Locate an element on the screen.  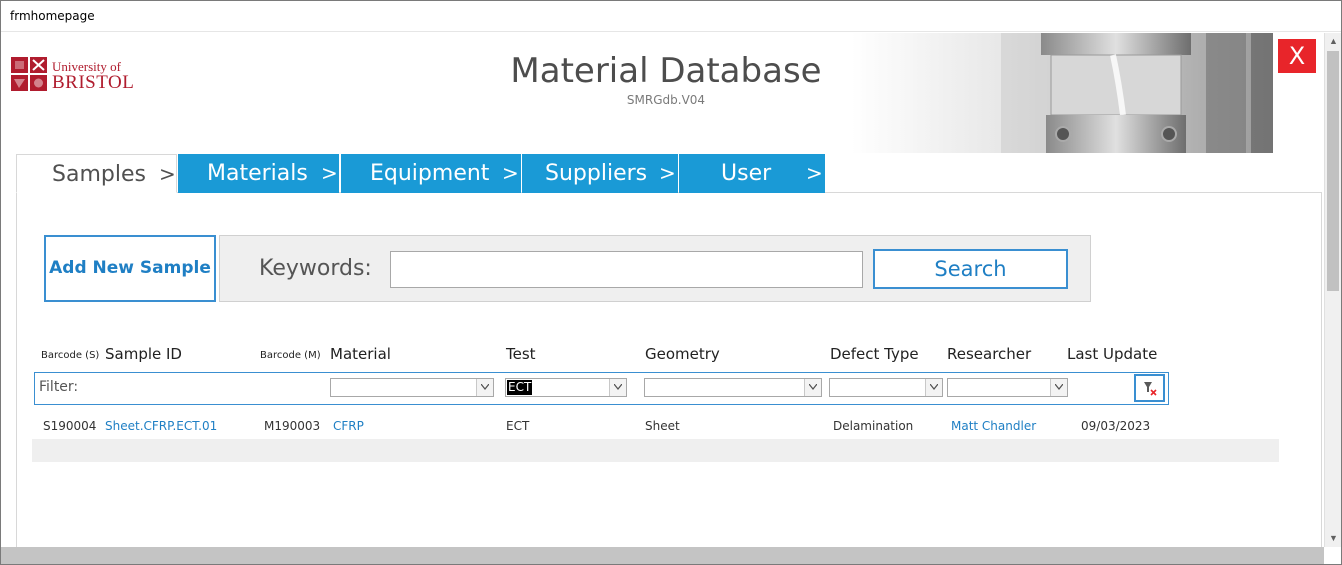
clear-filter-button is located at coordinates (1149, 388).